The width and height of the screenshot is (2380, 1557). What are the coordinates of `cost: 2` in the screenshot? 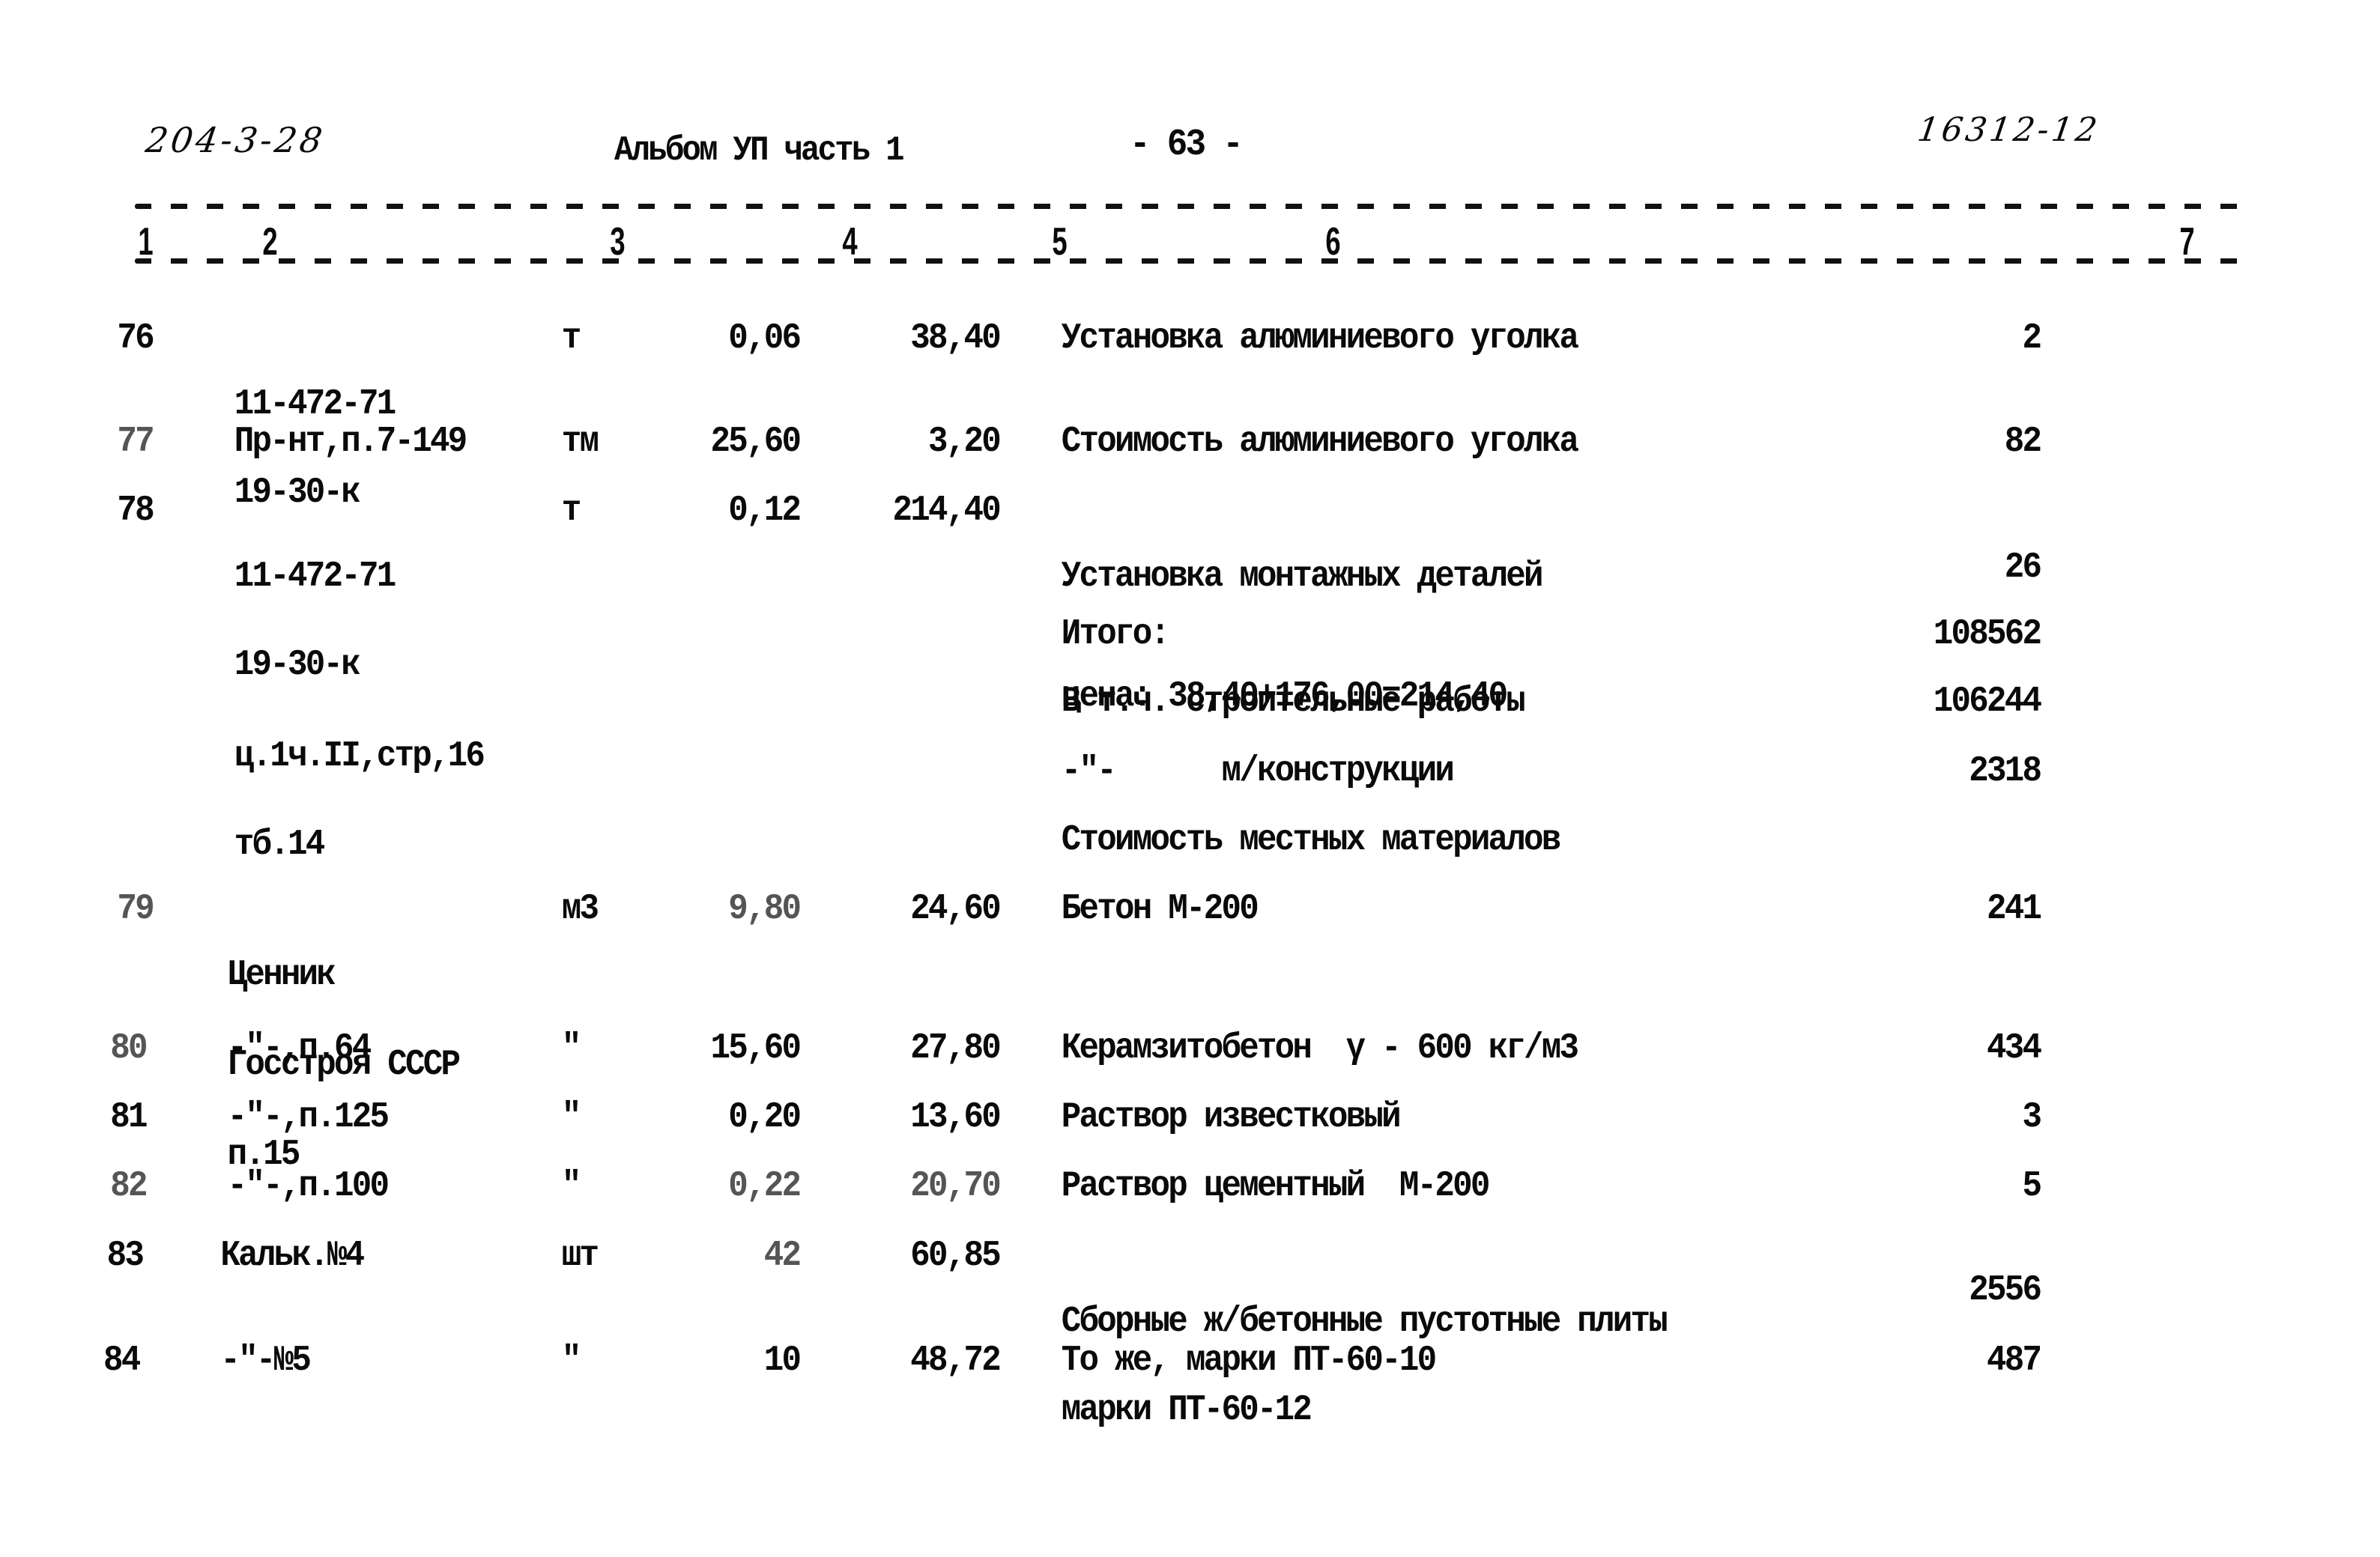 It's located at (2032, 338).